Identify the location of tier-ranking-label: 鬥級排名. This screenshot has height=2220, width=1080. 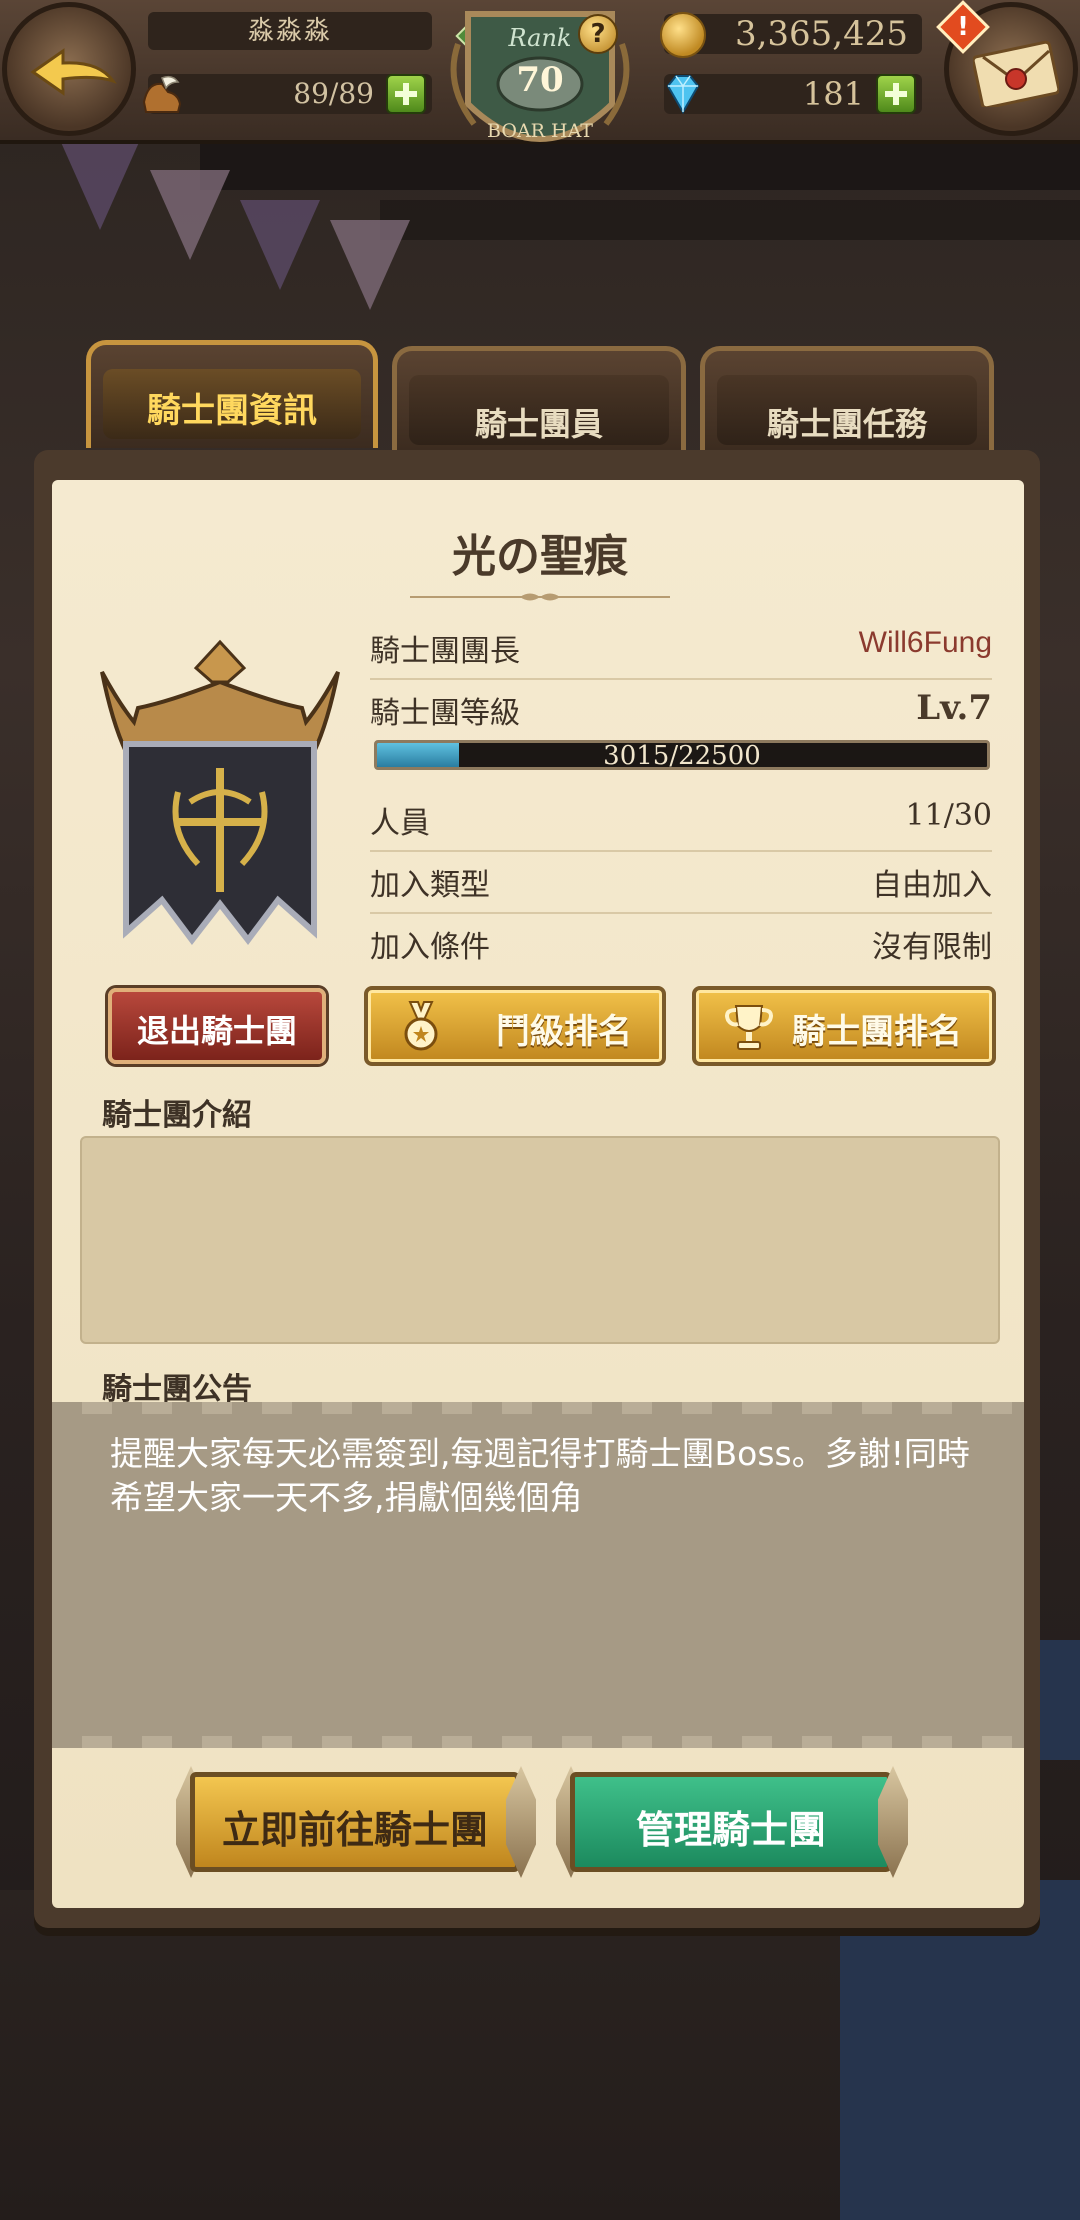
(564, 1032).